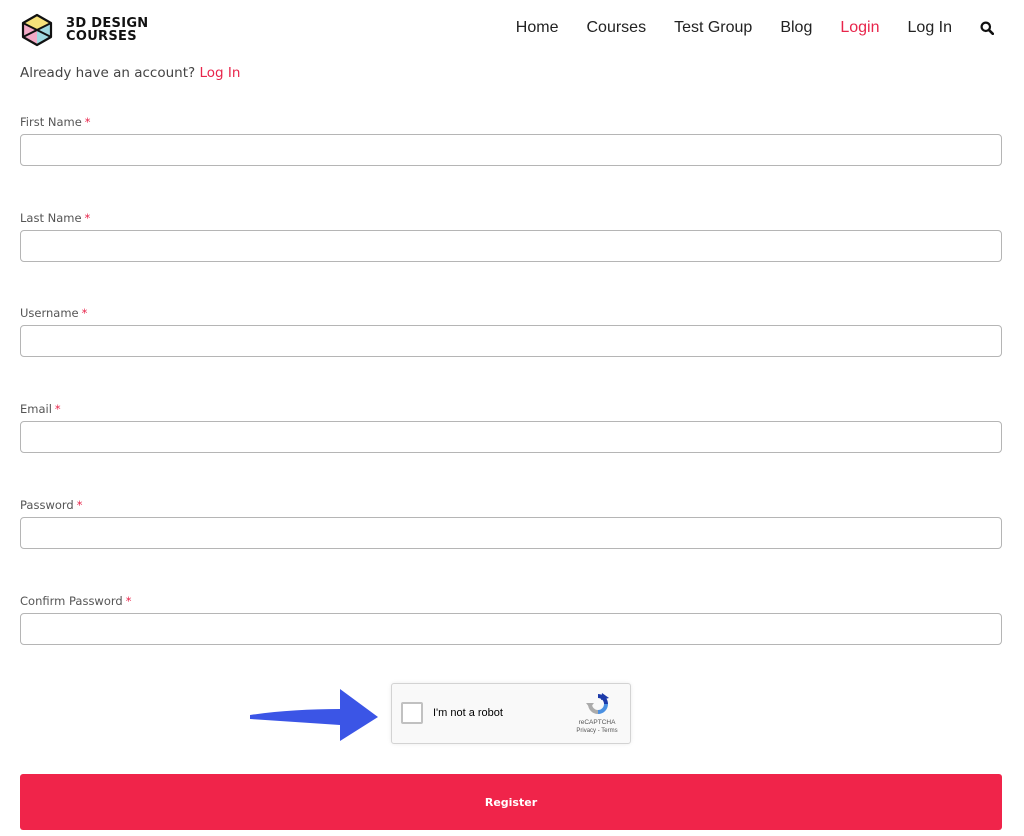  What do you see at coordinates (55, 218) in the screenshot?
I see `last-name-label: Last Name *` at bounding box center [55, 218].